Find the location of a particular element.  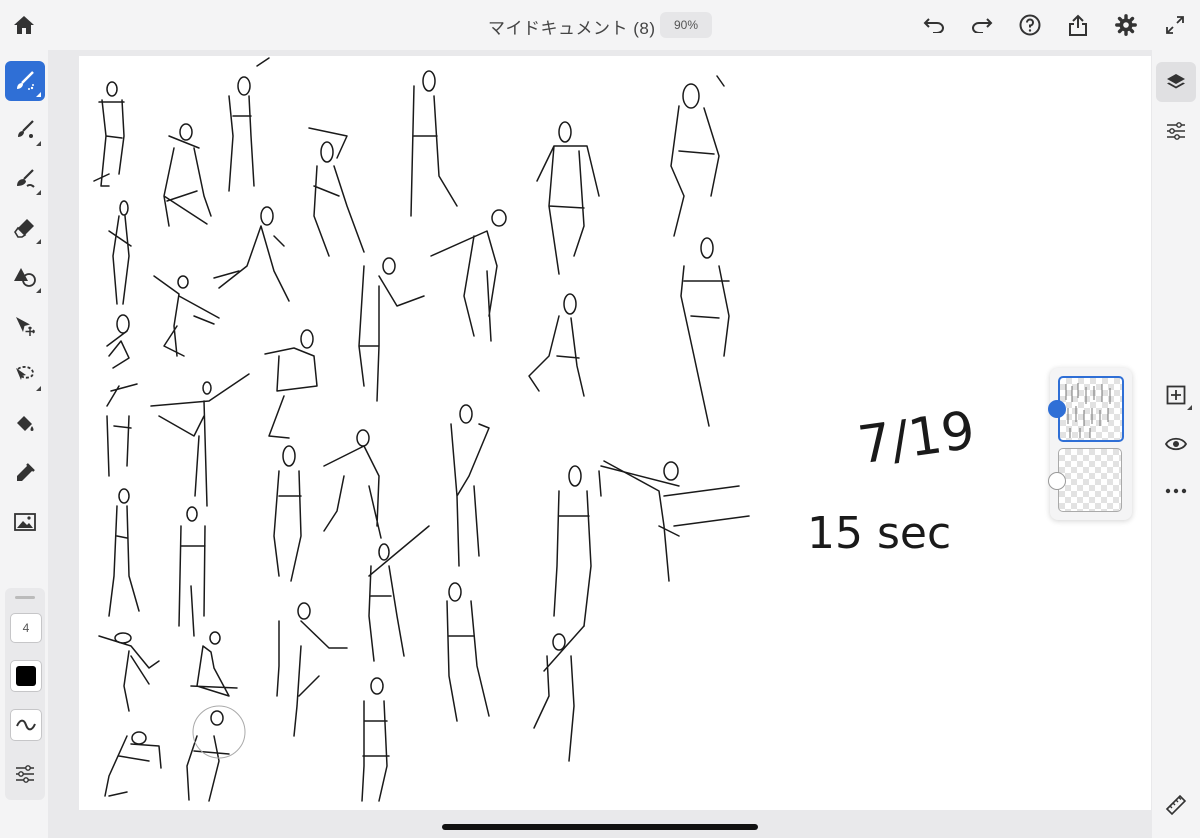

live-oil-tool is located at coordinates (25, 179).